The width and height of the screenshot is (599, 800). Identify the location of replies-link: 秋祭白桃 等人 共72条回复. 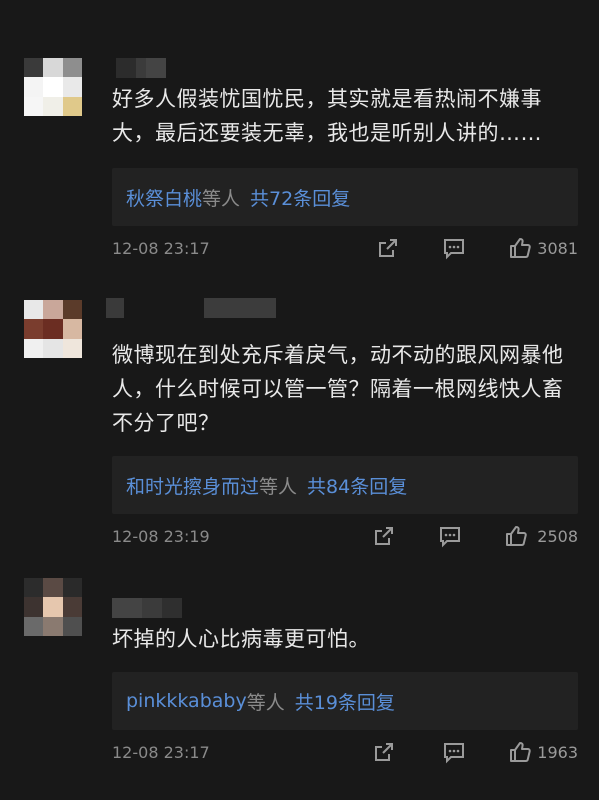
(345, 197).